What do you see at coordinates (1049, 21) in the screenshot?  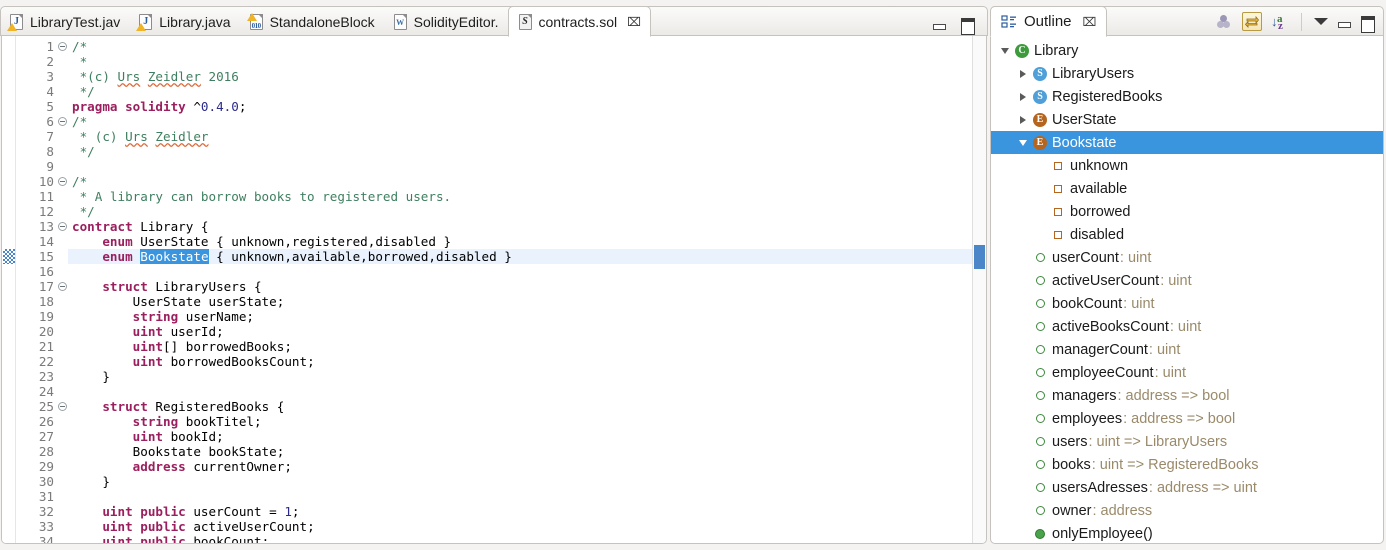 I see `tab-outline: Outline ⌧` at bounding box center [1049, 21].